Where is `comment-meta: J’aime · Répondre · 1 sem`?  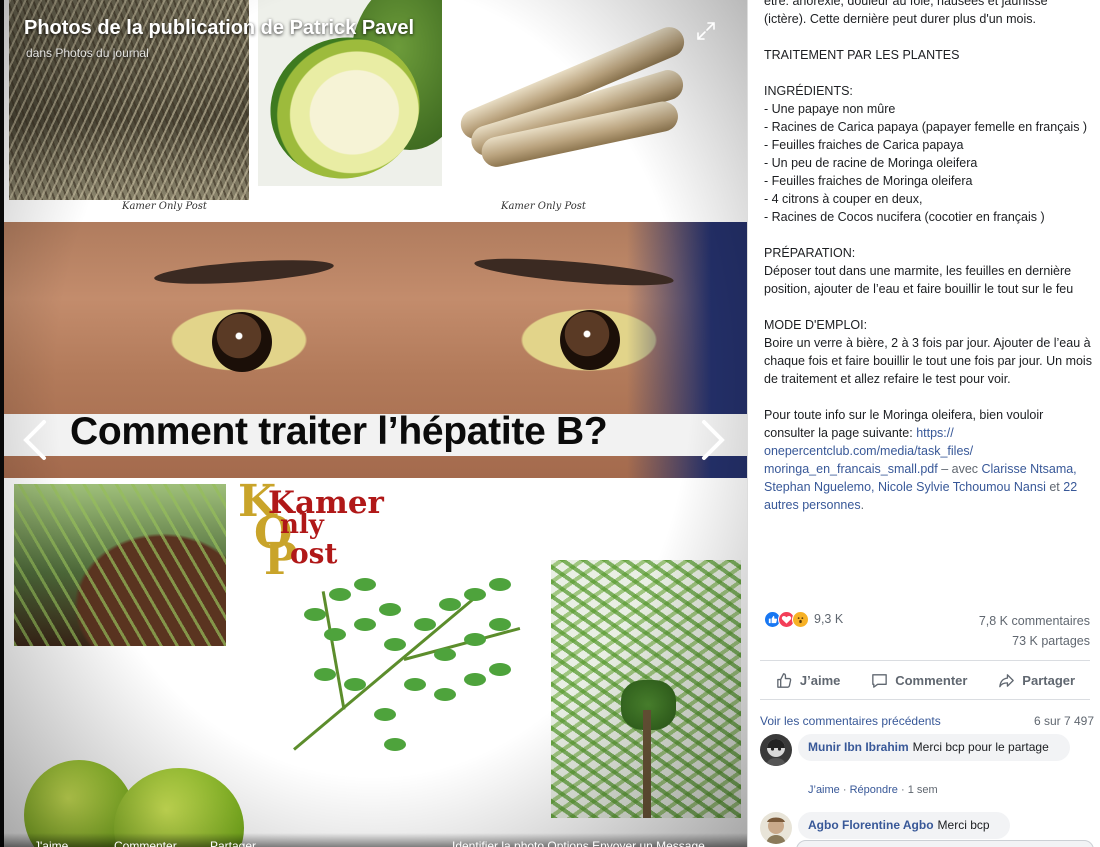
comment-meta: J’aime · Répondre · 1 sem is located at coordinates (873, 790).